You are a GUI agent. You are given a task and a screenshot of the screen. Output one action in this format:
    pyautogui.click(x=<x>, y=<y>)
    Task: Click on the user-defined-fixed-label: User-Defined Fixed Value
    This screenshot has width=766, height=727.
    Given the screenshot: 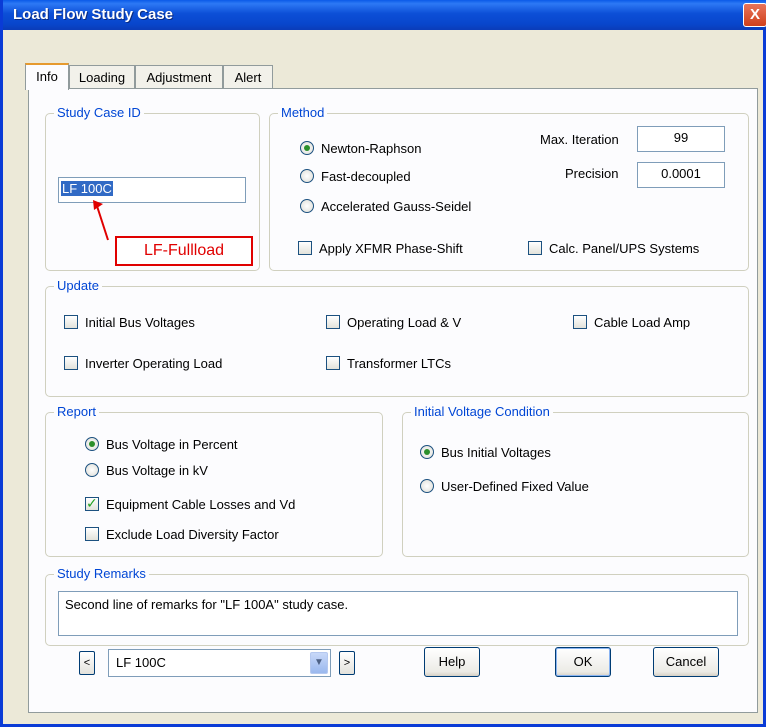 What is the action you would take?
    pyautogui.click(x=515, y=486)
    